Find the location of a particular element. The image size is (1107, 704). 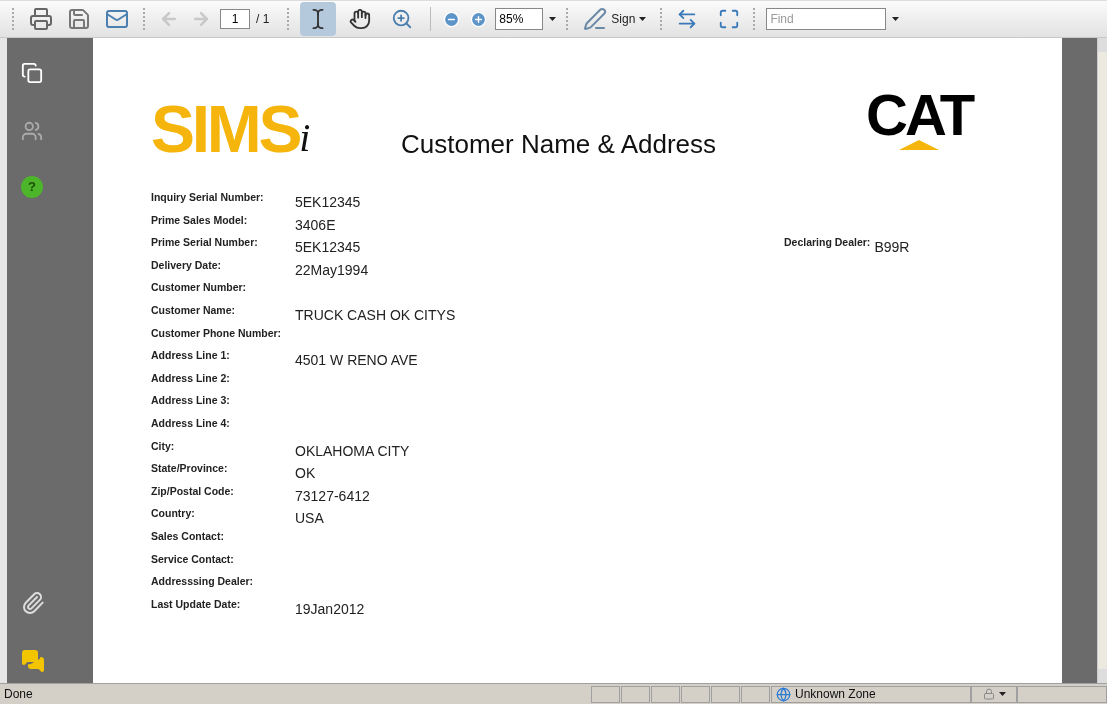

field-label: Last Update Date: is located at coordinates (196, 604).